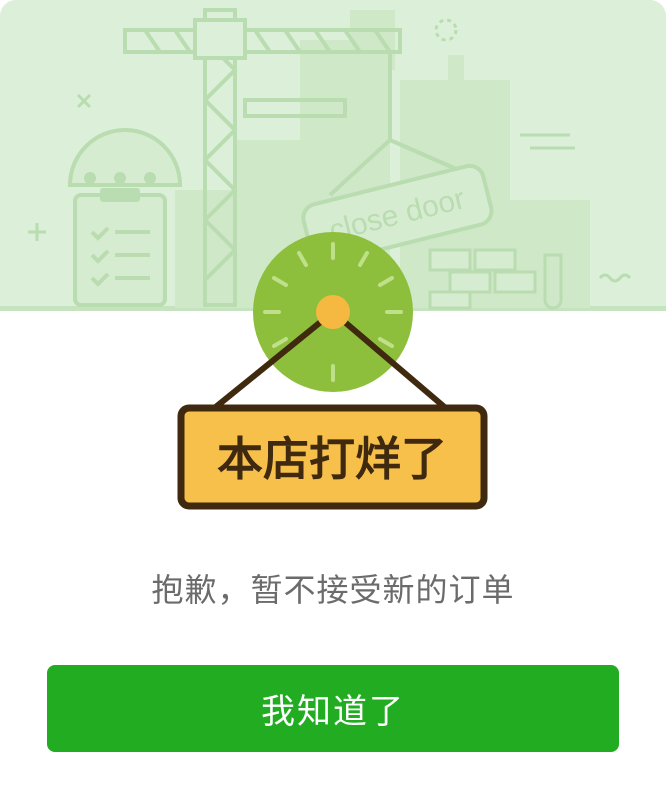  Describe the element at coordinates (333, 312) in the screenshot. I see `sign-pin` at that location.